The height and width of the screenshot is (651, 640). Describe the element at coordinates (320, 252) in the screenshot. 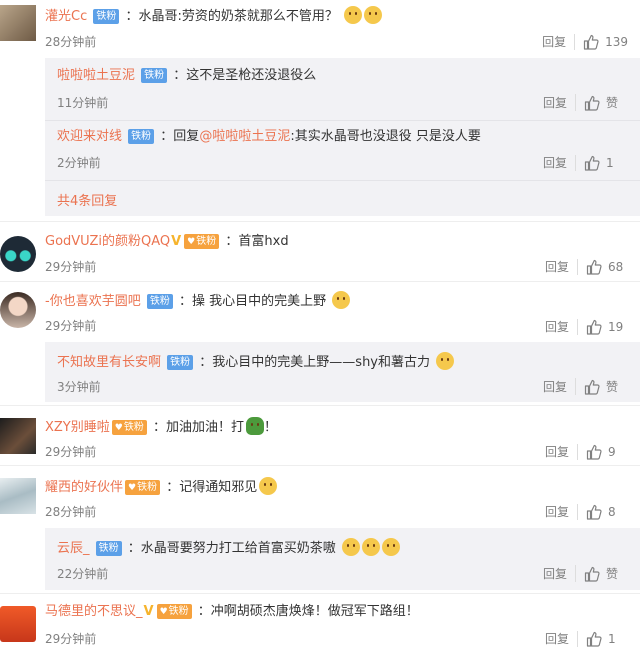

I see `comment-item: GodVUZi的颜粉QAQV铁粉 ：首富hxd 29分钟前 回复 68` at that location.